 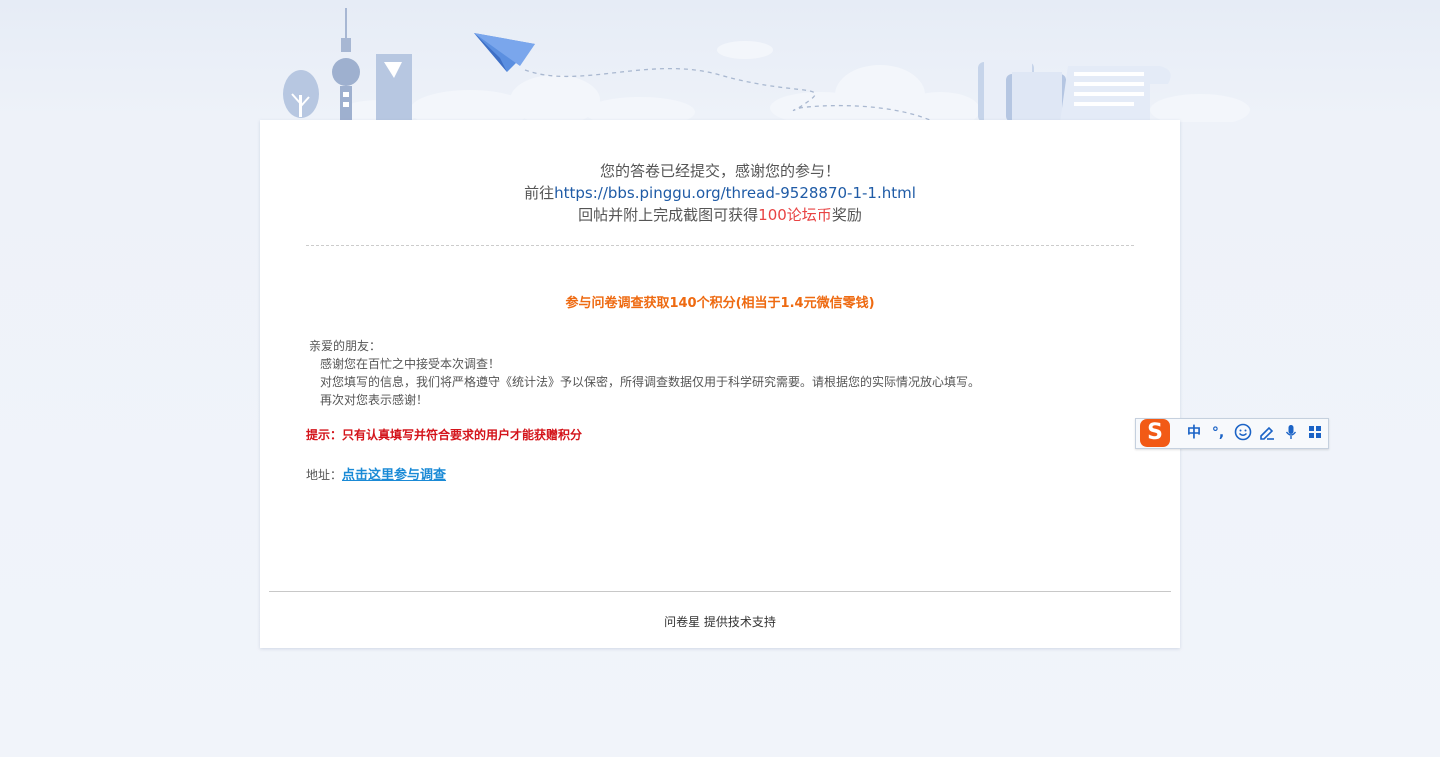 I want to click on letter-paragraph: 再次对您表示感谢！, so click(x=374, y=400).